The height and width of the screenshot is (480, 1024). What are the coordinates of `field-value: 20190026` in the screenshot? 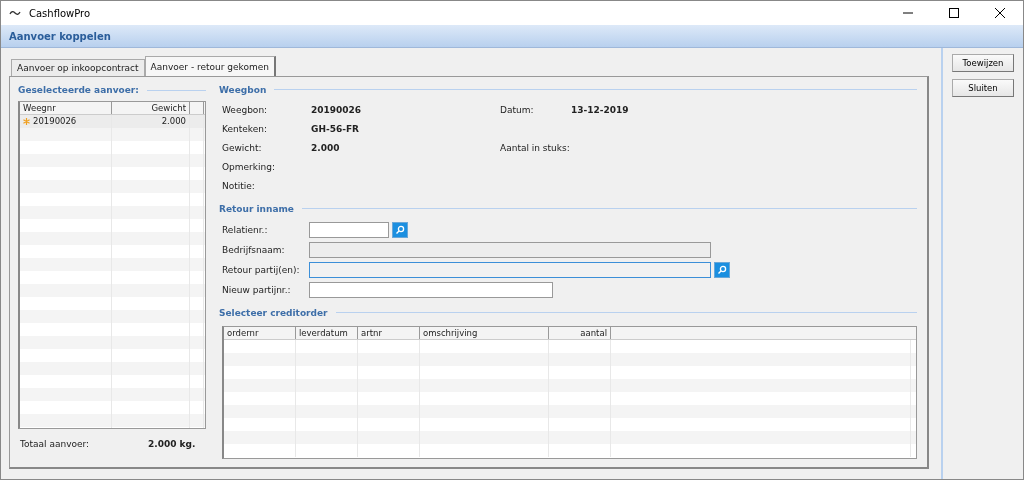 It's located at (337, 110).